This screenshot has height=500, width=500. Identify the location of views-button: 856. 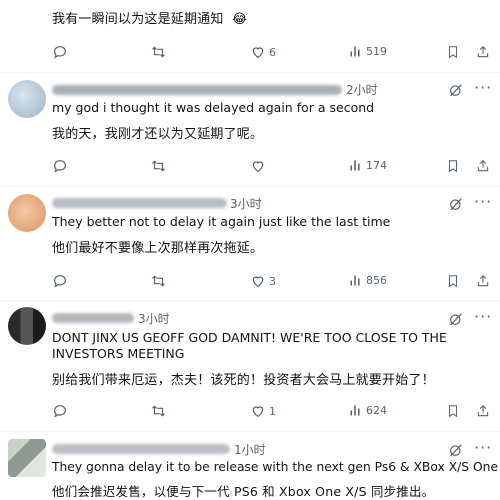
(367, 280).